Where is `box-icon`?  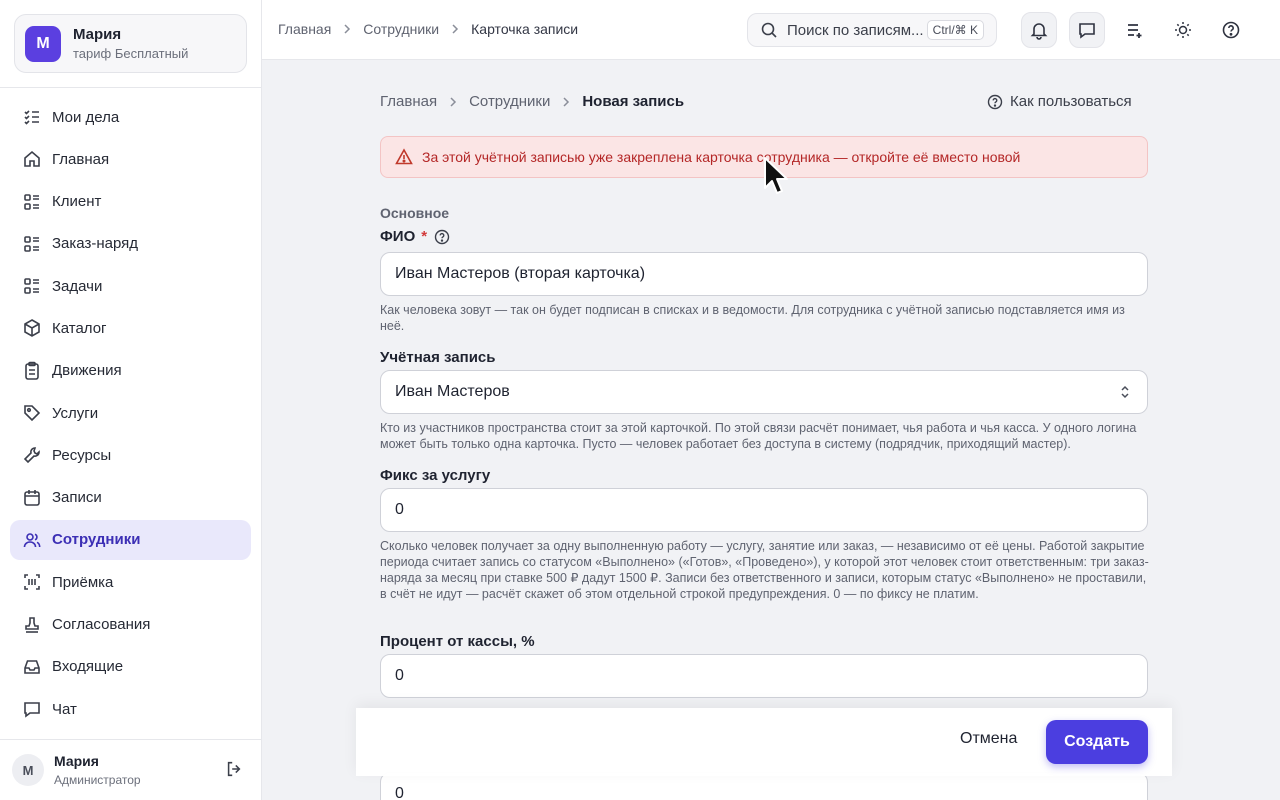 box-icon is located at coordinates (32, 328).